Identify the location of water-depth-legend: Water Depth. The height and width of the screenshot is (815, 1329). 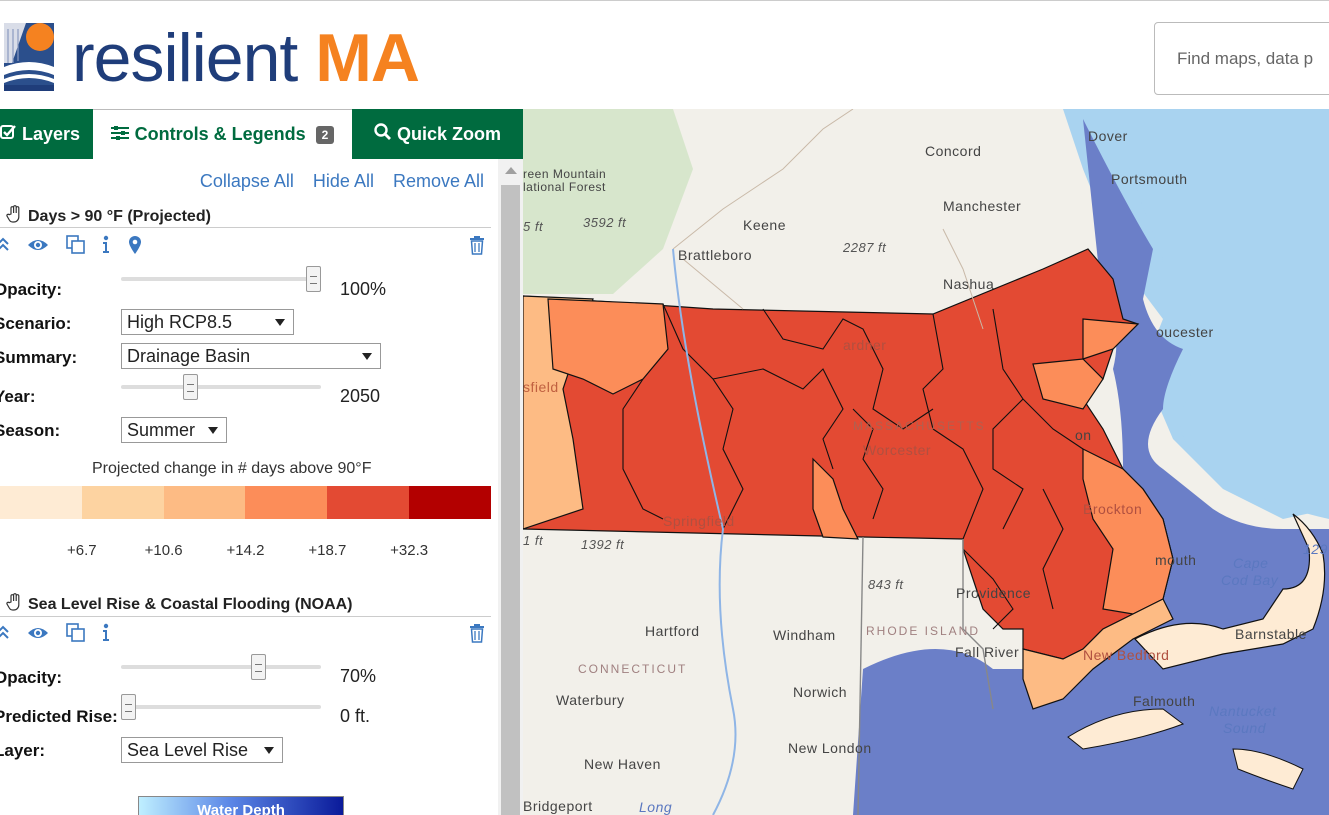
(241, 805).